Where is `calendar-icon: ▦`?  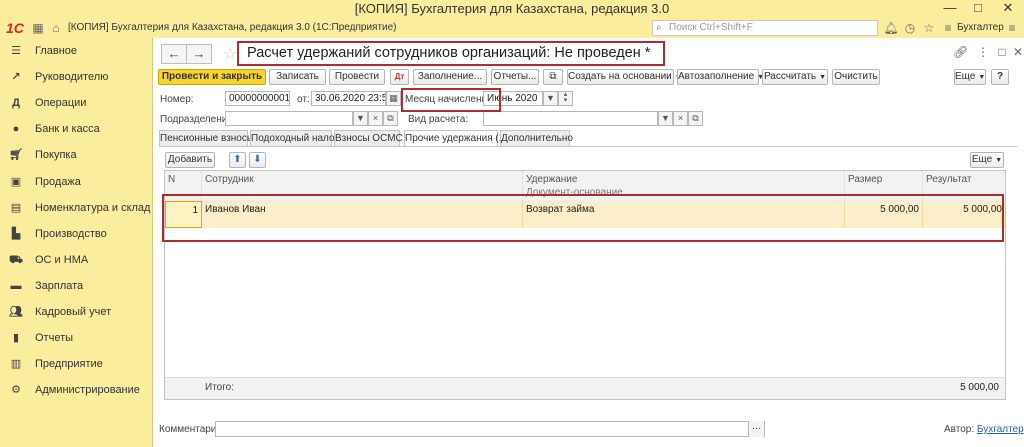
calendar-icon: ▦ is located at coordinates (393, 98).